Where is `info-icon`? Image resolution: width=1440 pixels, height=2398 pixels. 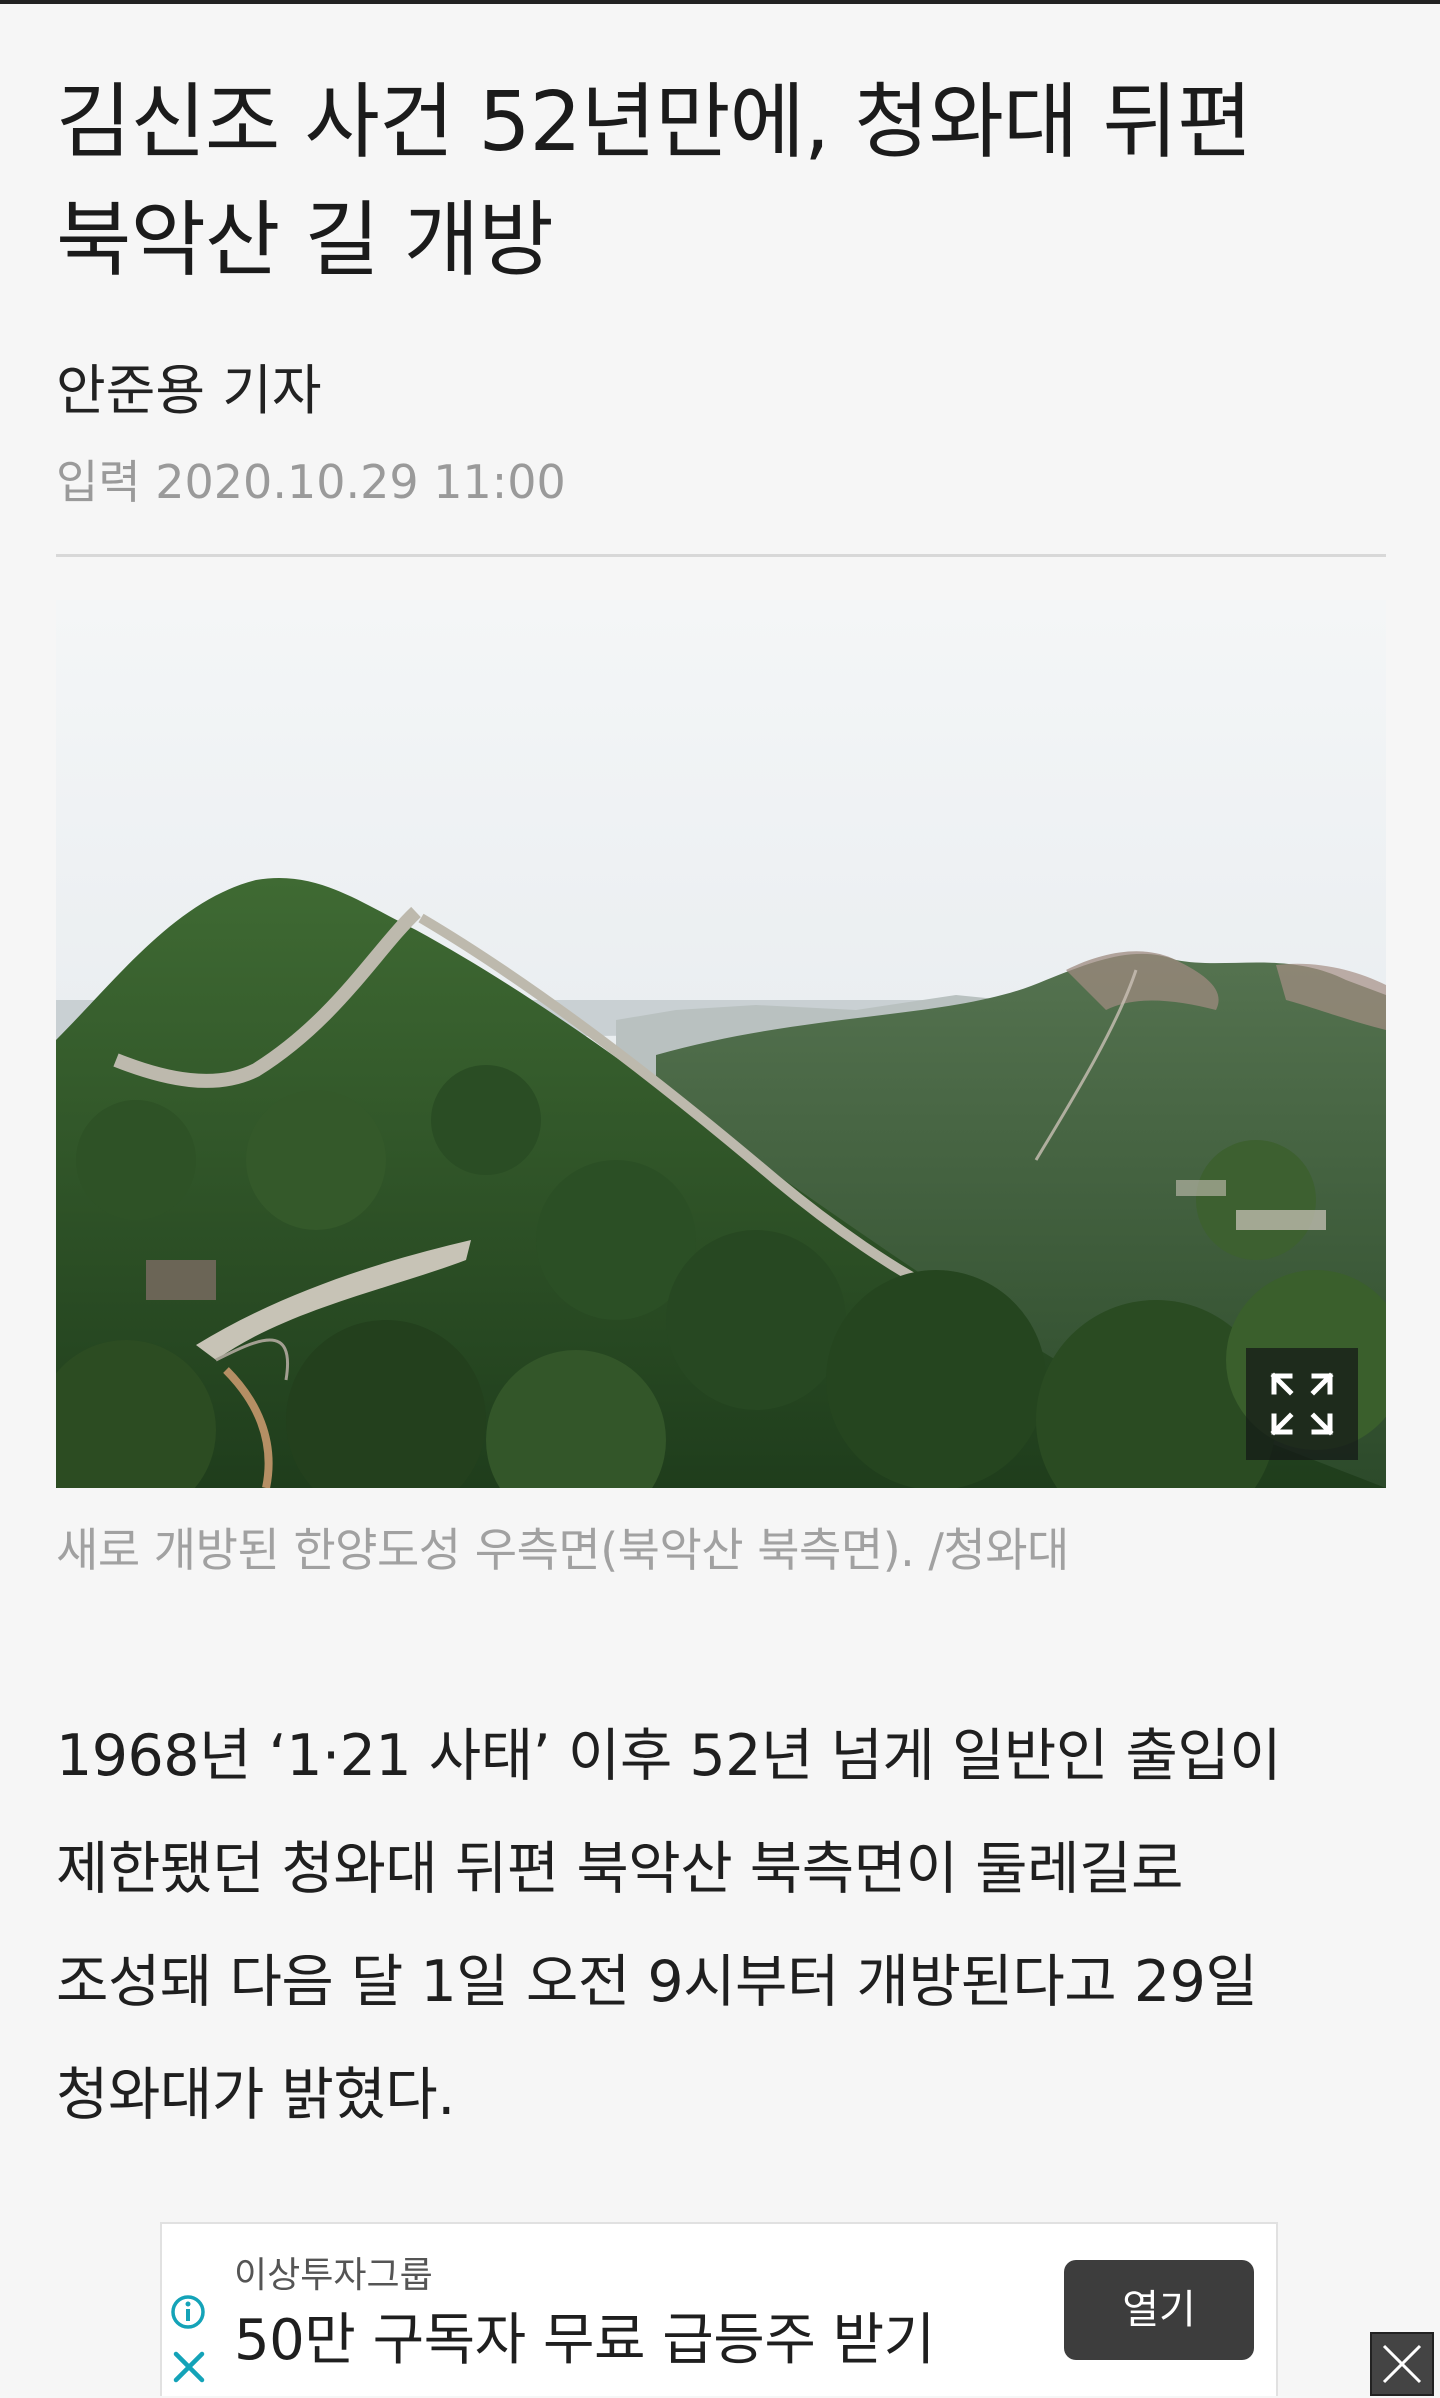
info-icon is located at coordinates (188, 2312).